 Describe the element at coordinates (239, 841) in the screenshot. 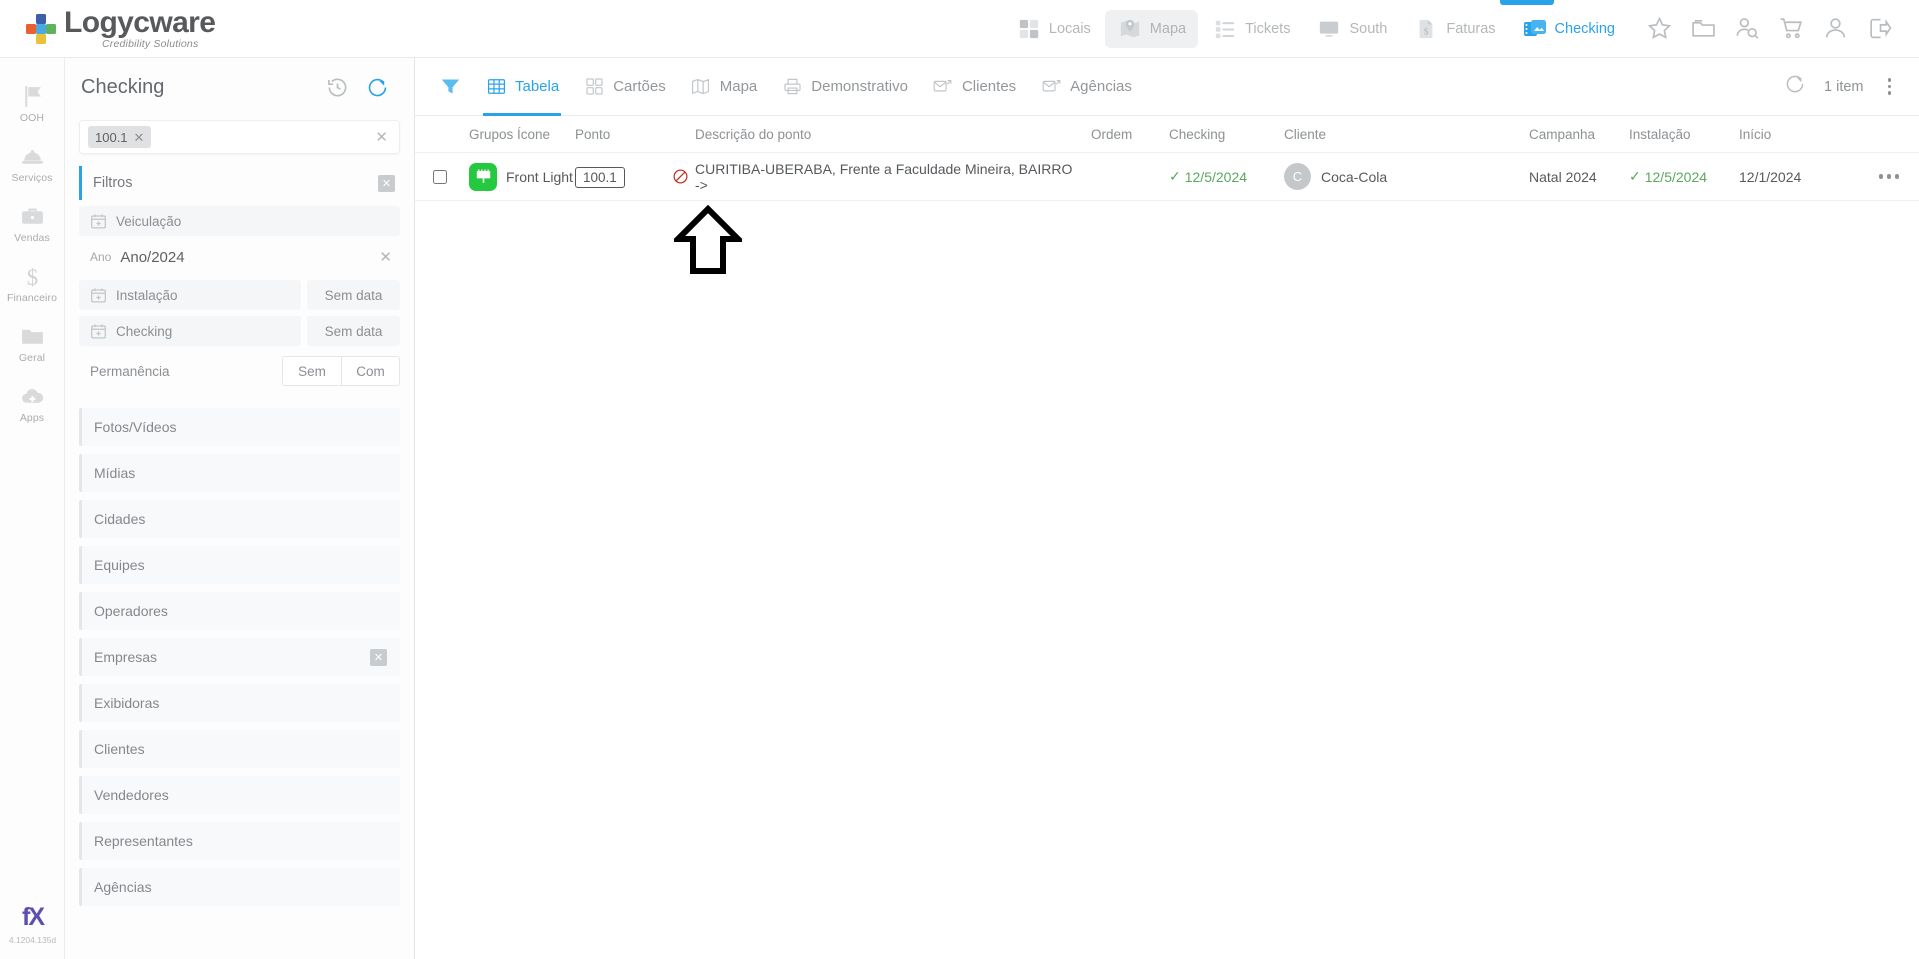

I see `section-representantes: Representantes` at that location.